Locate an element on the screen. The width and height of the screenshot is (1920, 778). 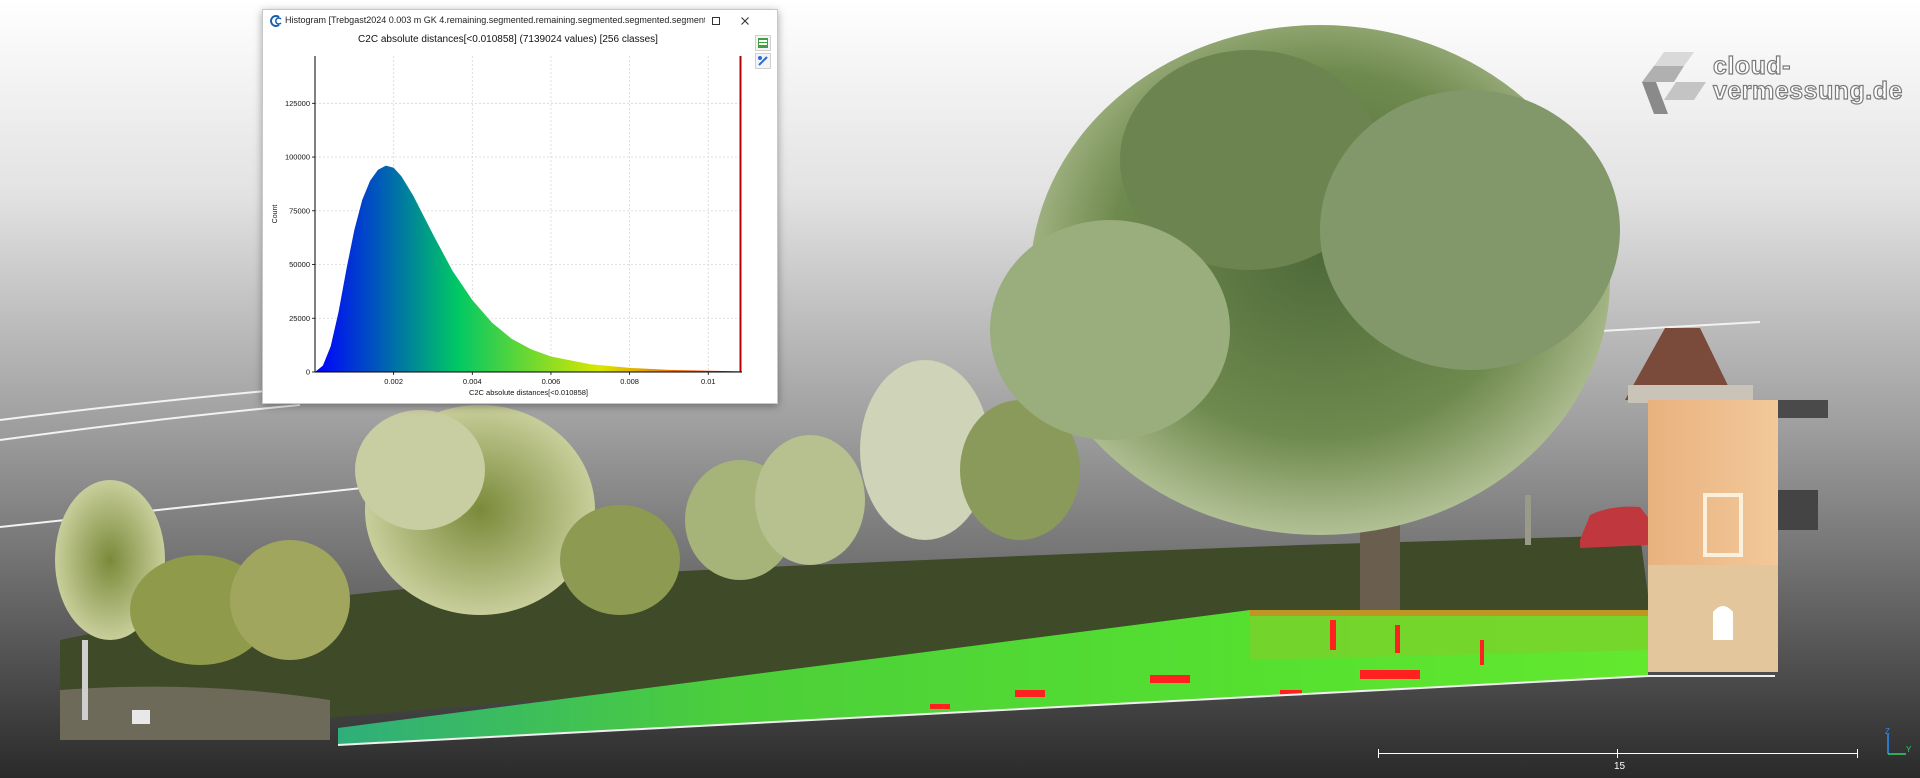
x-tick-label: 0.01 is located at coordinates (708, 381).